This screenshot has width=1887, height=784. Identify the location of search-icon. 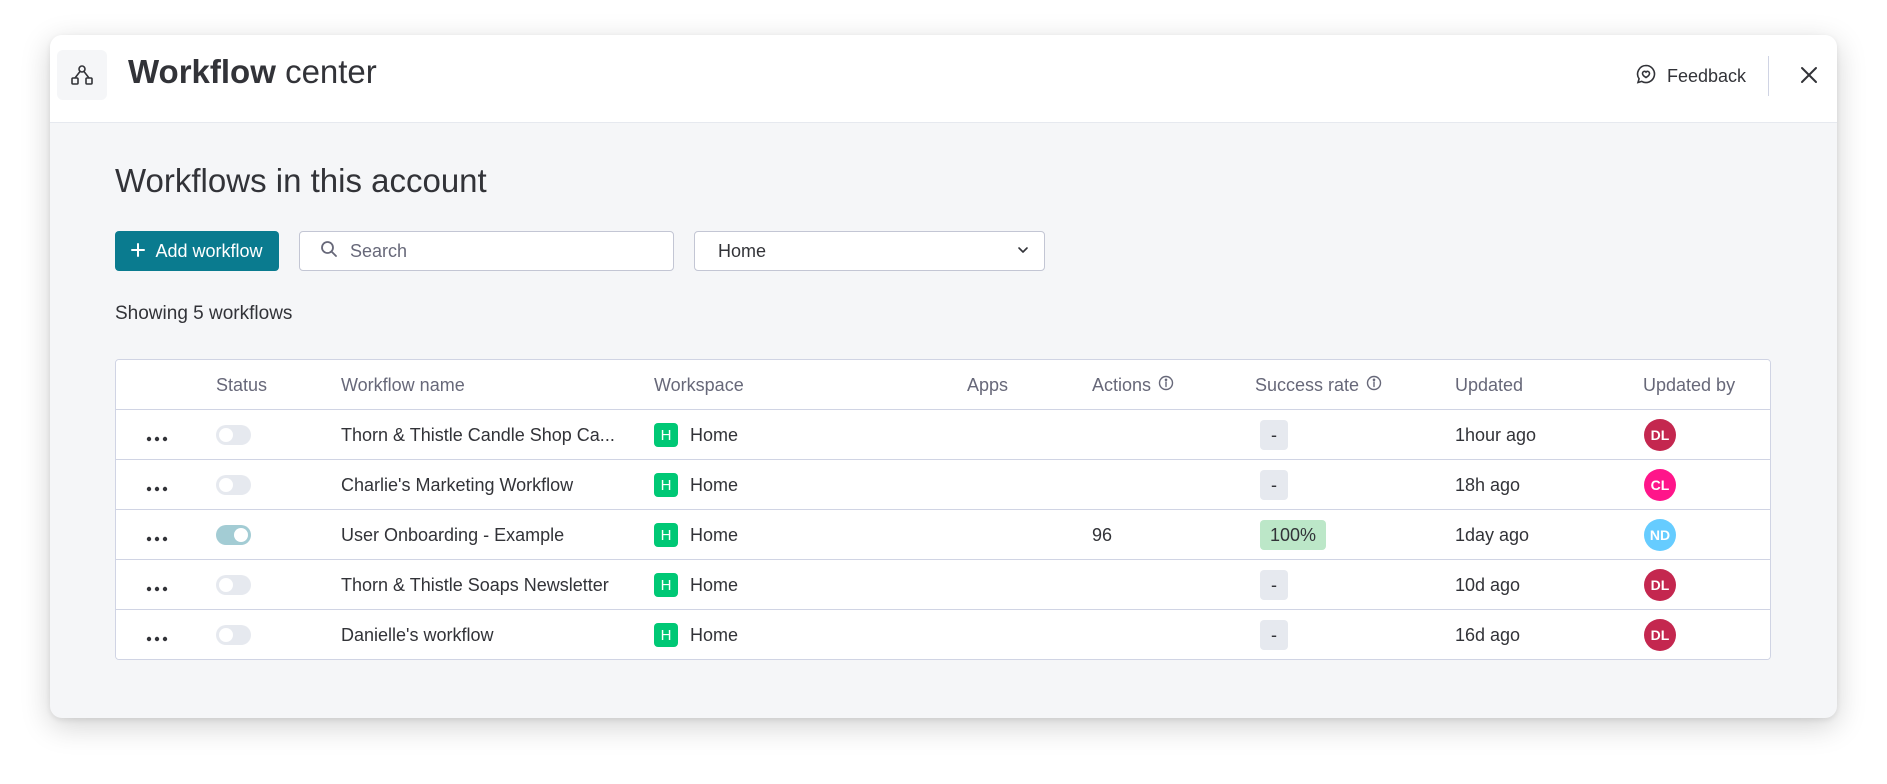
(329, 251).